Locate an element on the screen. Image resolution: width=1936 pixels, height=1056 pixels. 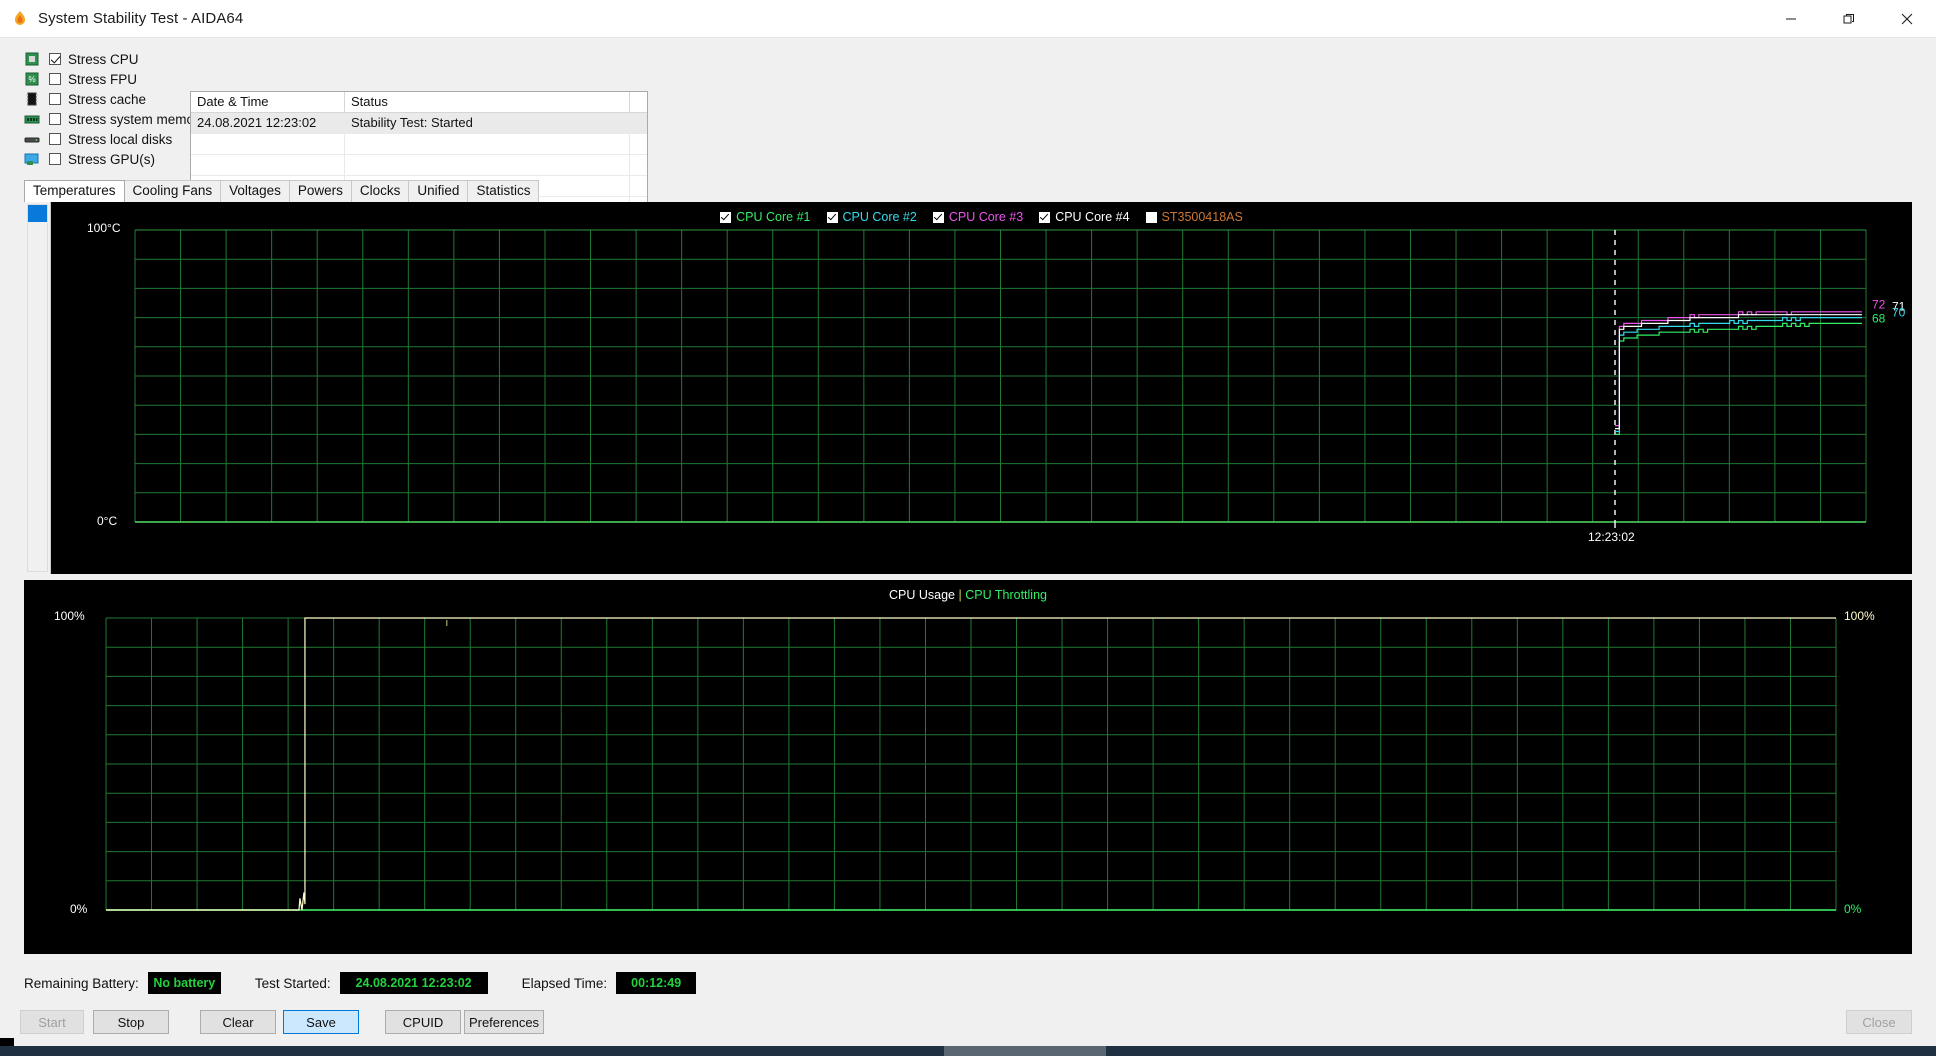
stress-option-cache: Stress cache is located at coordinates (119, 99).